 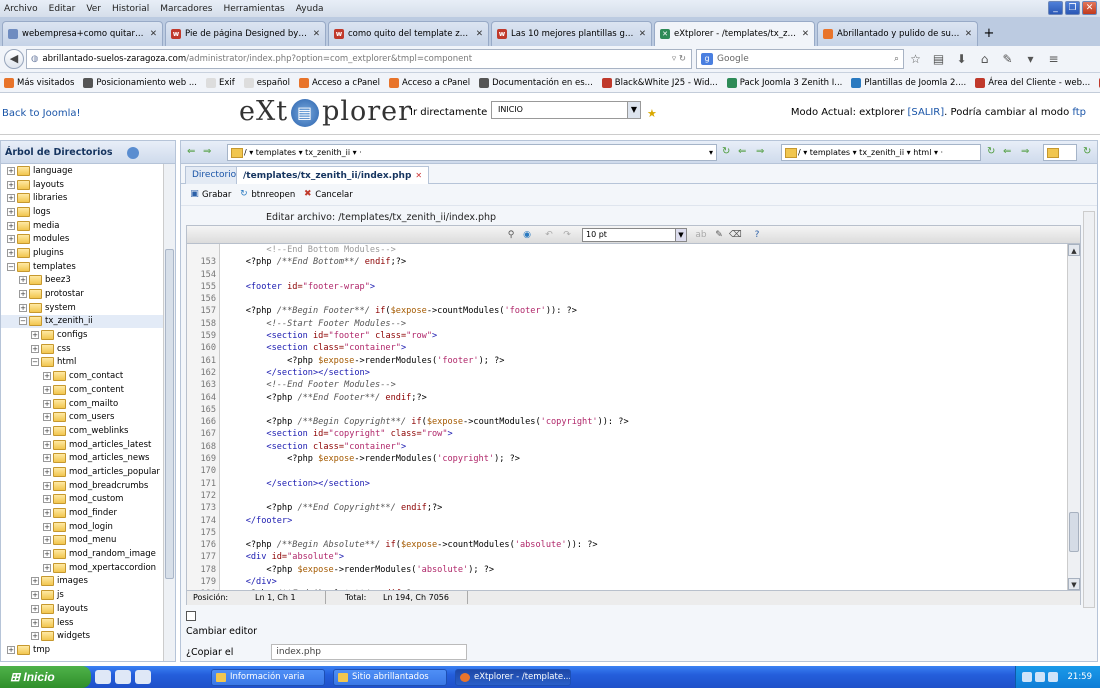 What do you see at coordinates (938, 59) in the screenshot?
I see `bookmarks-list-icon: ▤` at bounding box center [938, 59].